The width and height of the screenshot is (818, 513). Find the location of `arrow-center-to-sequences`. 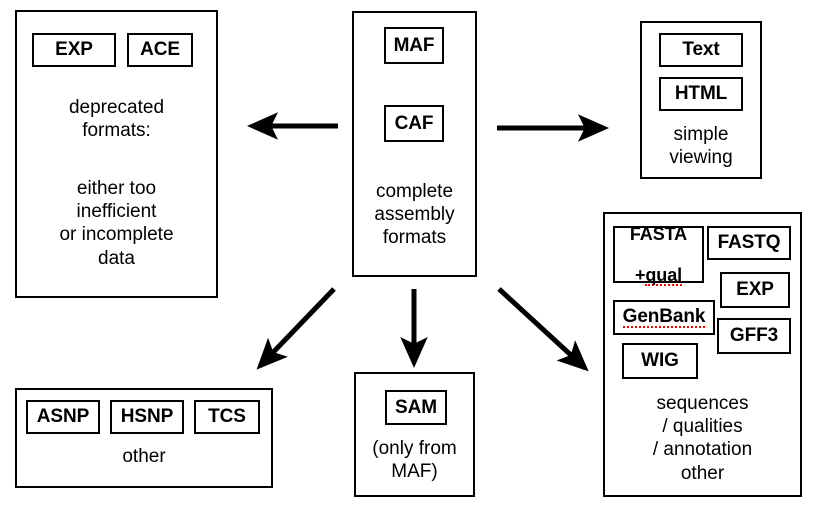

arrow-center-to-sequences is located at coordinates (543, 329).